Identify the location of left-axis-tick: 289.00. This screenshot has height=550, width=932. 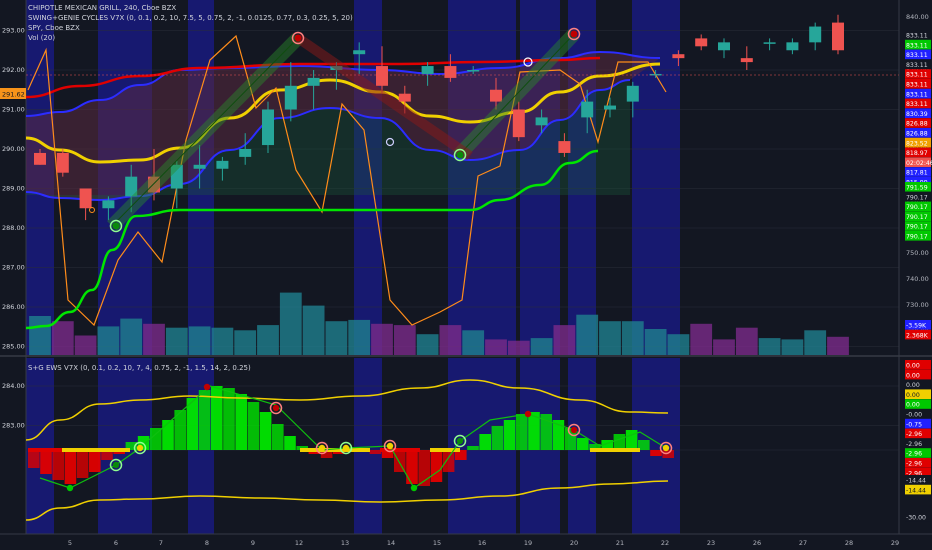
(13, 189).